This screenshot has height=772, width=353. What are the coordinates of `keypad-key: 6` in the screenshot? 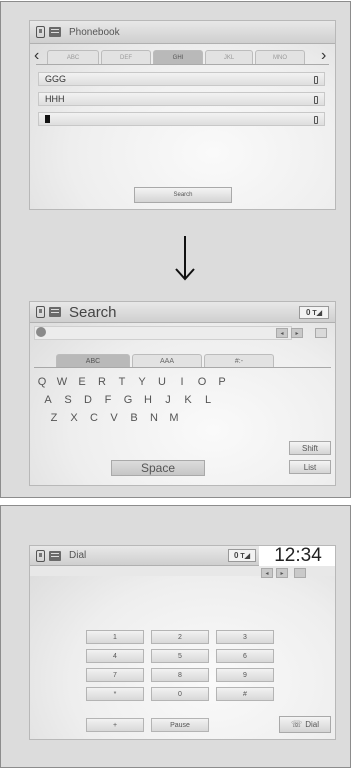 It's located at (245, 656).